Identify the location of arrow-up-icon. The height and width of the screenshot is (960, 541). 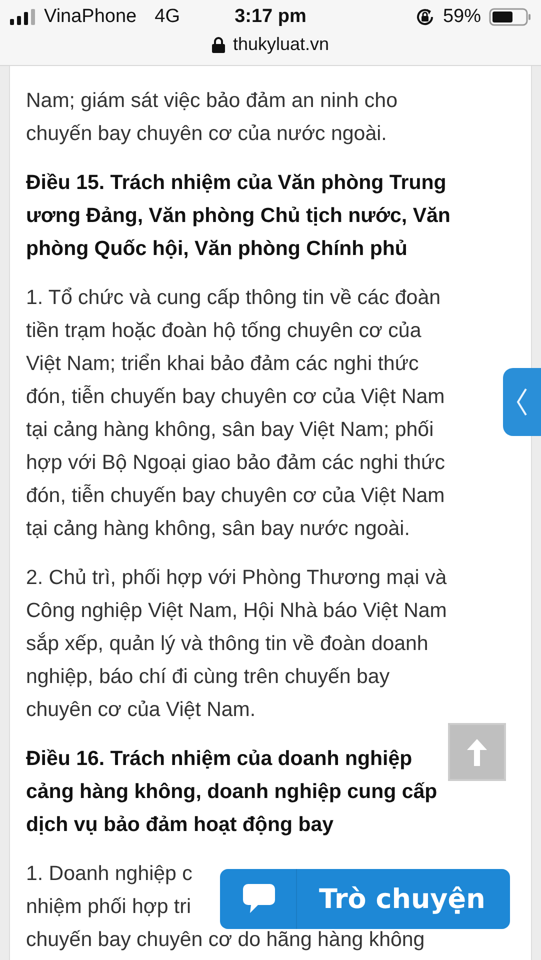
(477, 752).